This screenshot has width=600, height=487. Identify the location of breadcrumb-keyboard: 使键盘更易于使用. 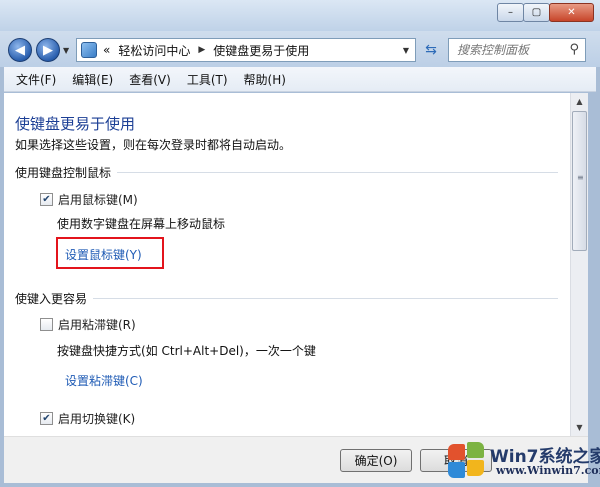
(261, 50).